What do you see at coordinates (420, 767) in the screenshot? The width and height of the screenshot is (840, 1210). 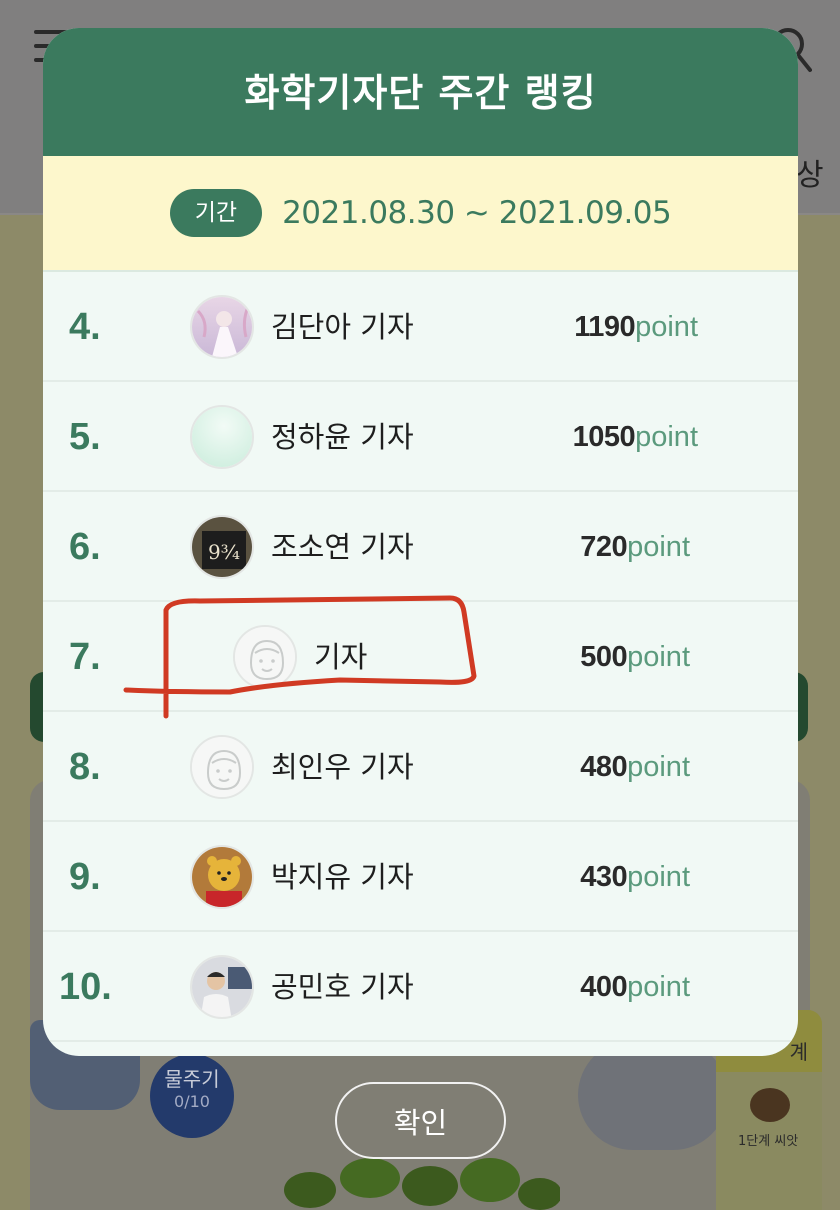 I see `ranking-row: 8. 최인우 기자 480point` at bounding box center [420, 767].